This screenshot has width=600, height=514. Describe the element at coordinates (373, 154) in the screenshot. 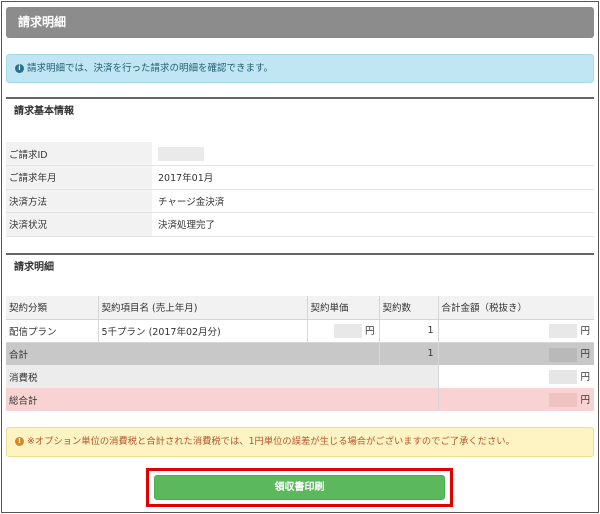

I see `billing-id-value` at that location.